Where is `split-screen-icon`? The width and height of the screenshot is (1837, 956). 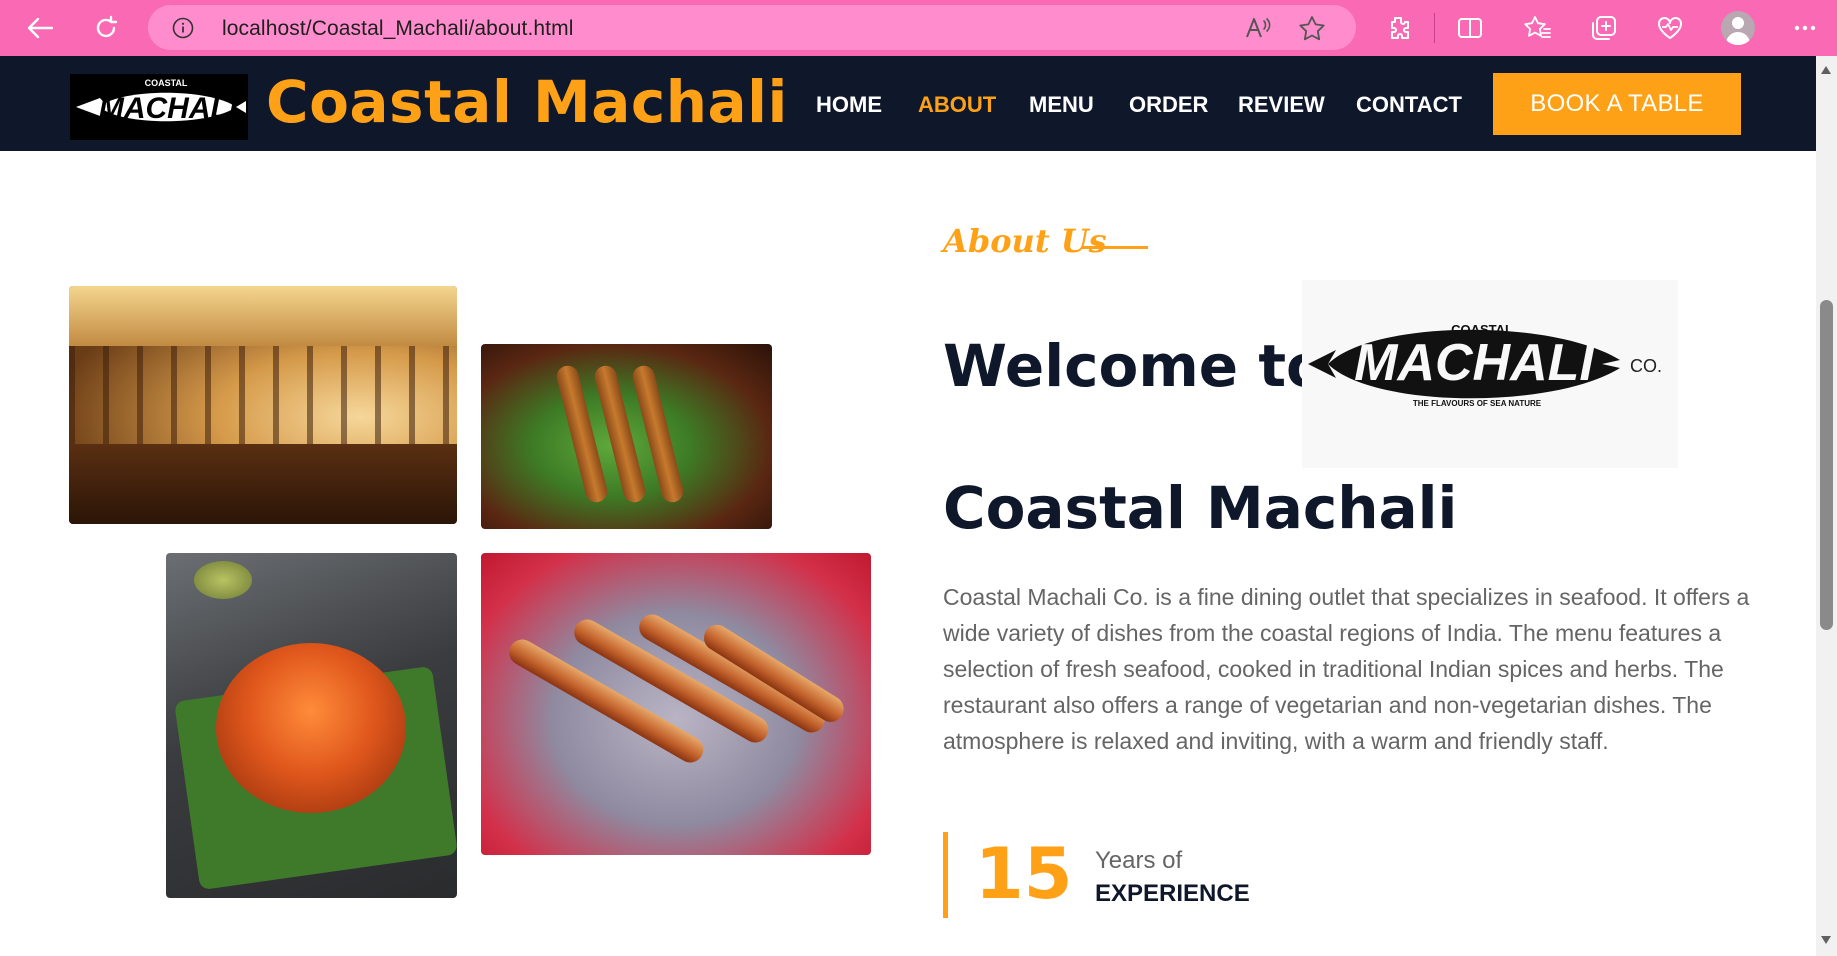
split-screen-icon is located at coordinates (1470, 28).